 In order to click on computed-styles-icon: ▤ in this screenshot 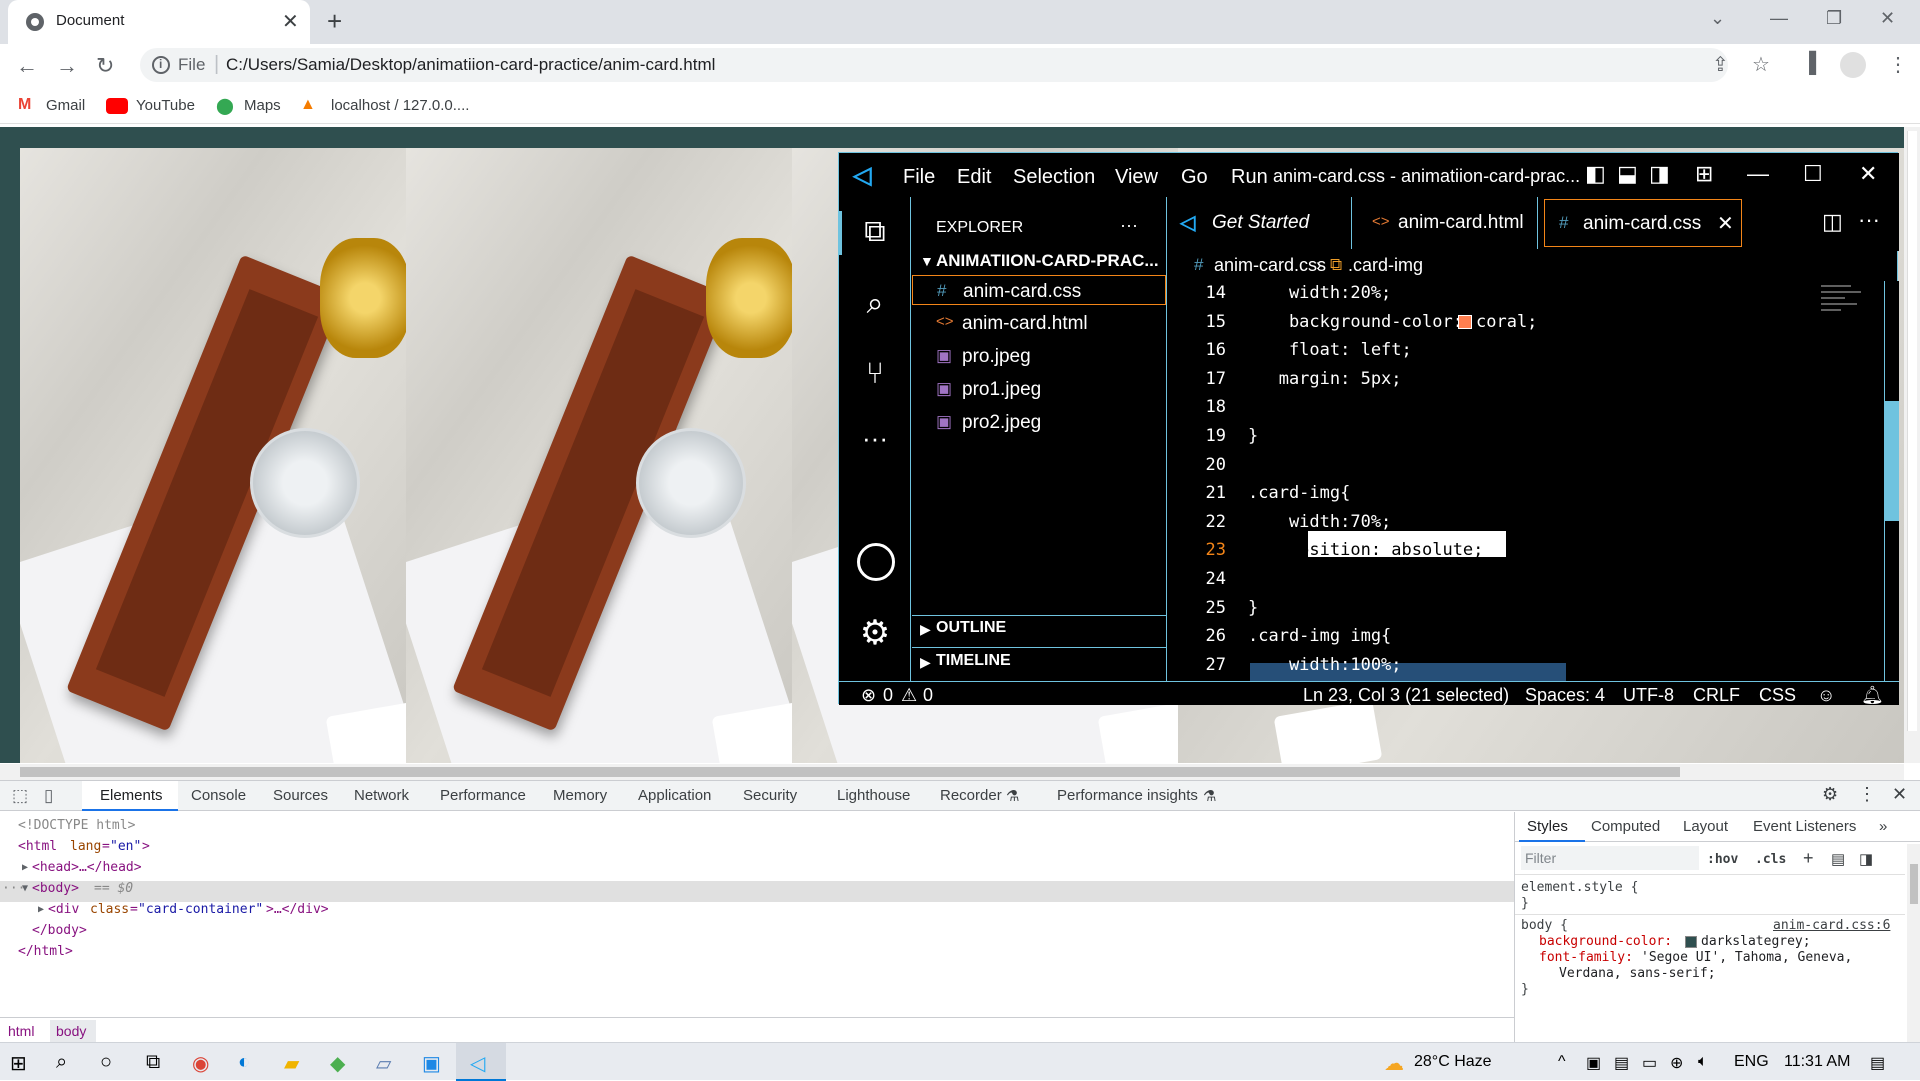, I will do `click(1838, 859)`.